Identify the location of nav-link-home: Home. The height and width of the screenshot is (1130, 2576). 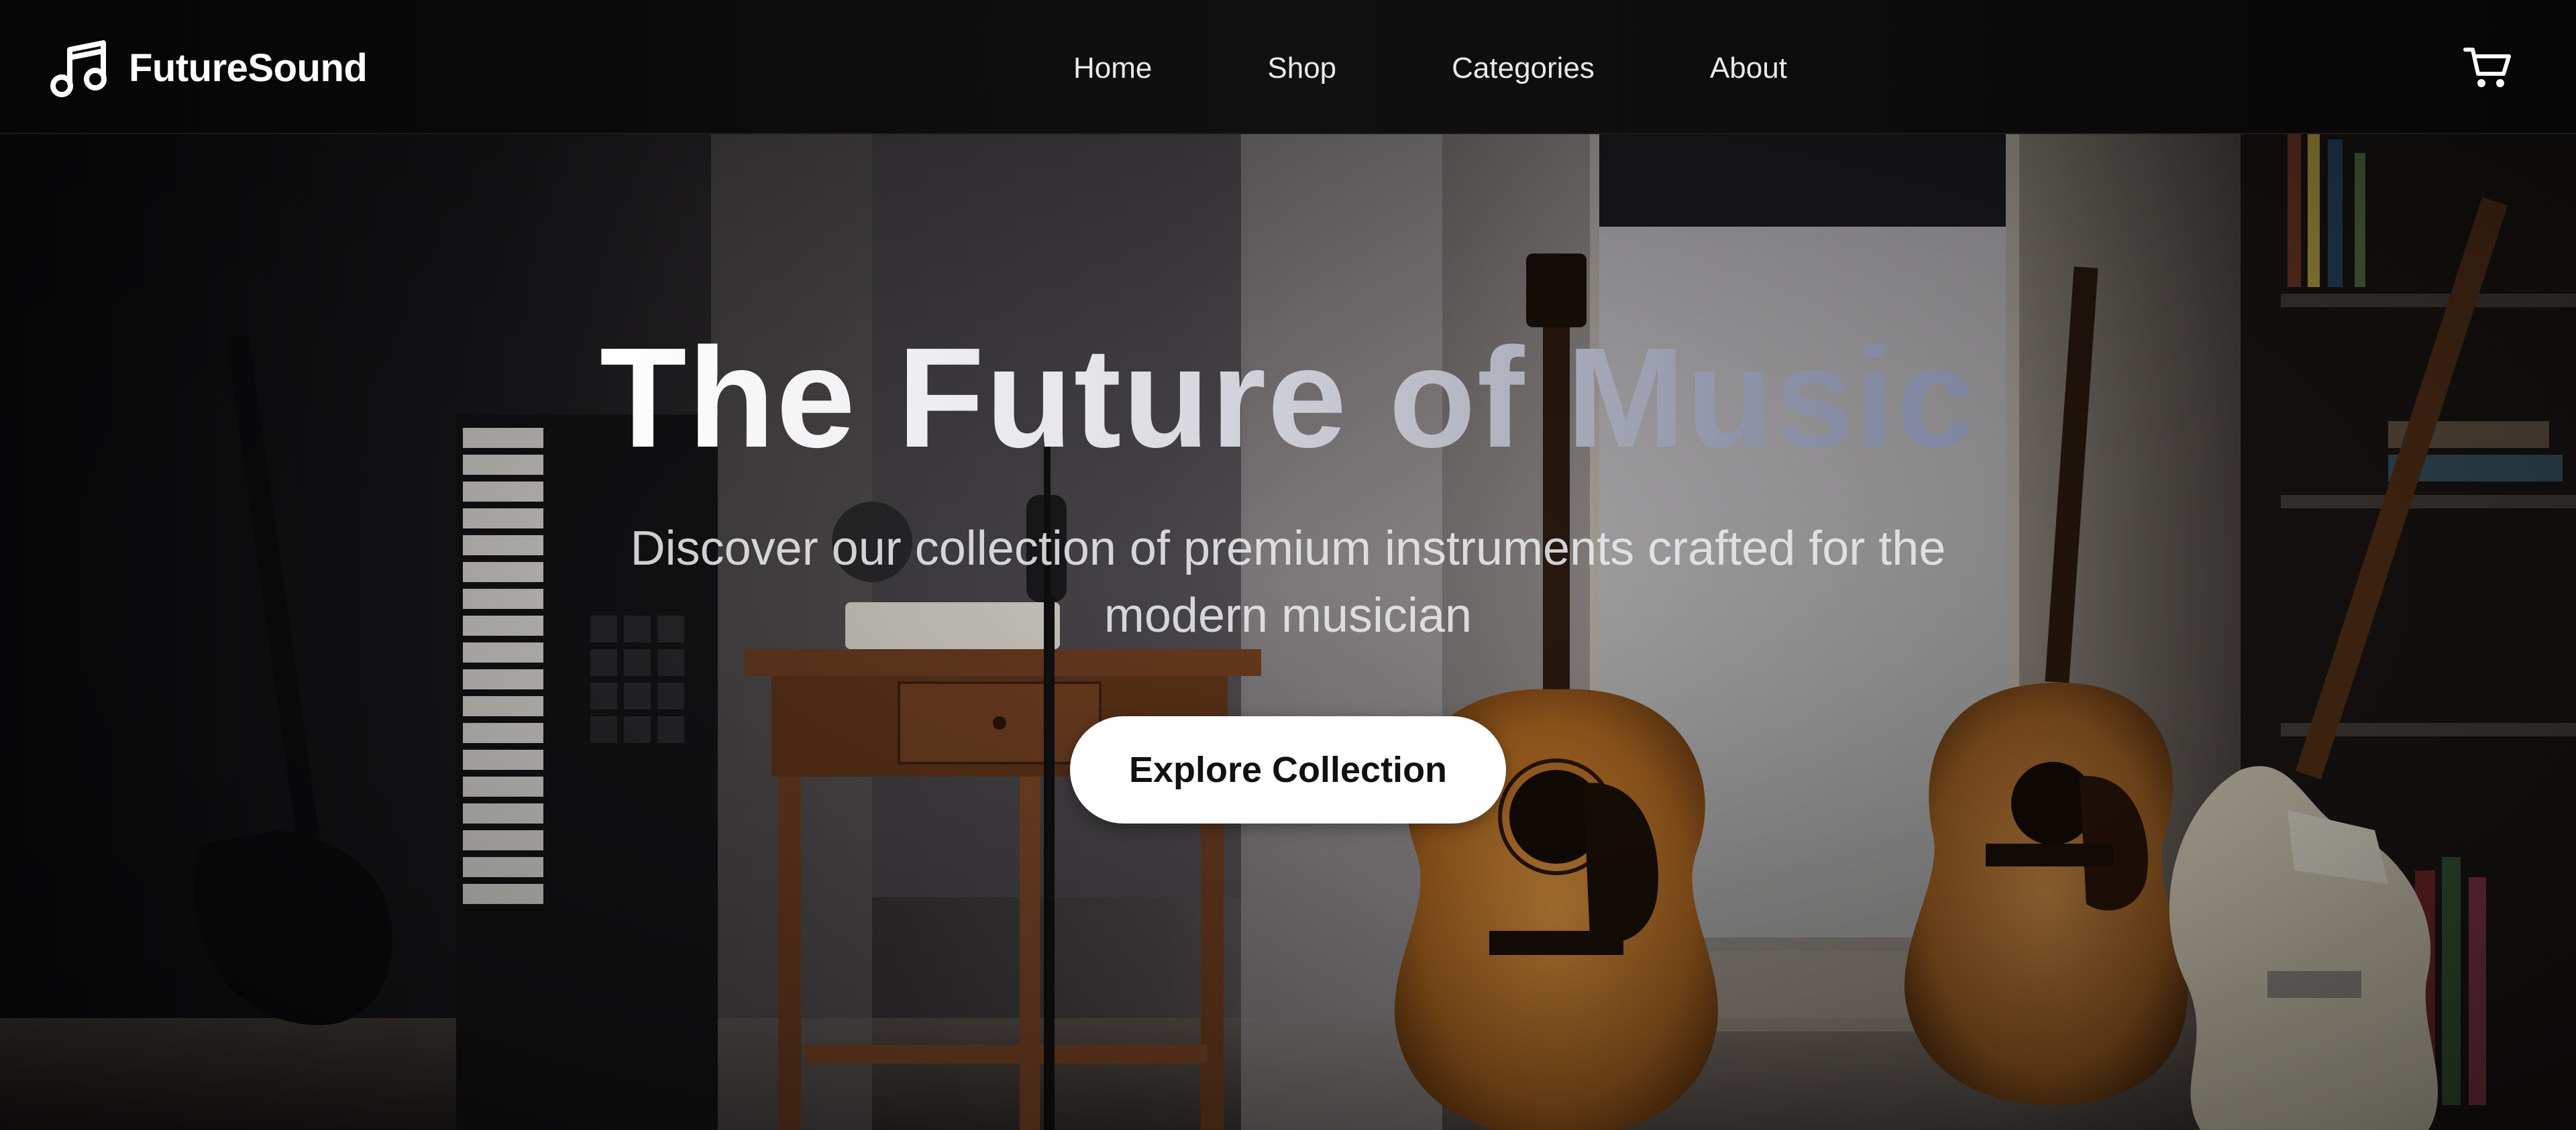
(1112, 68).